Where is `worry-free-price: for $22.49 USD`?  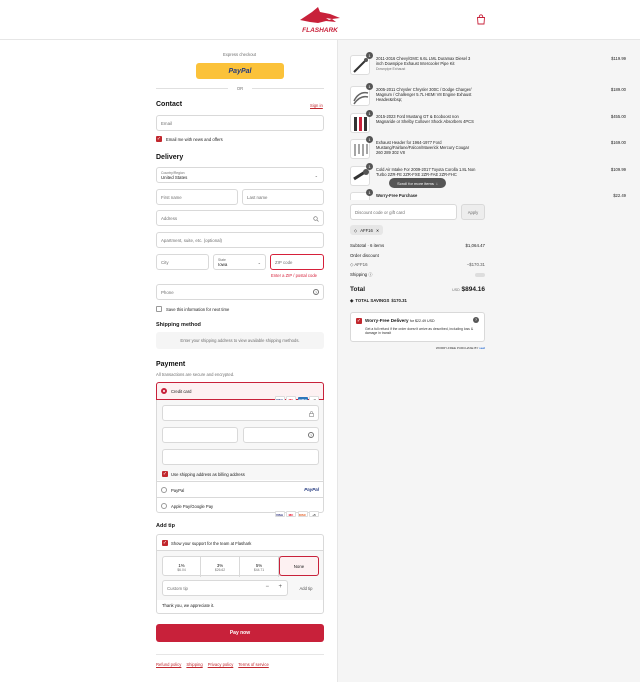
worry-free-price: for $22.49 USD is located at coordinates (422, 321).